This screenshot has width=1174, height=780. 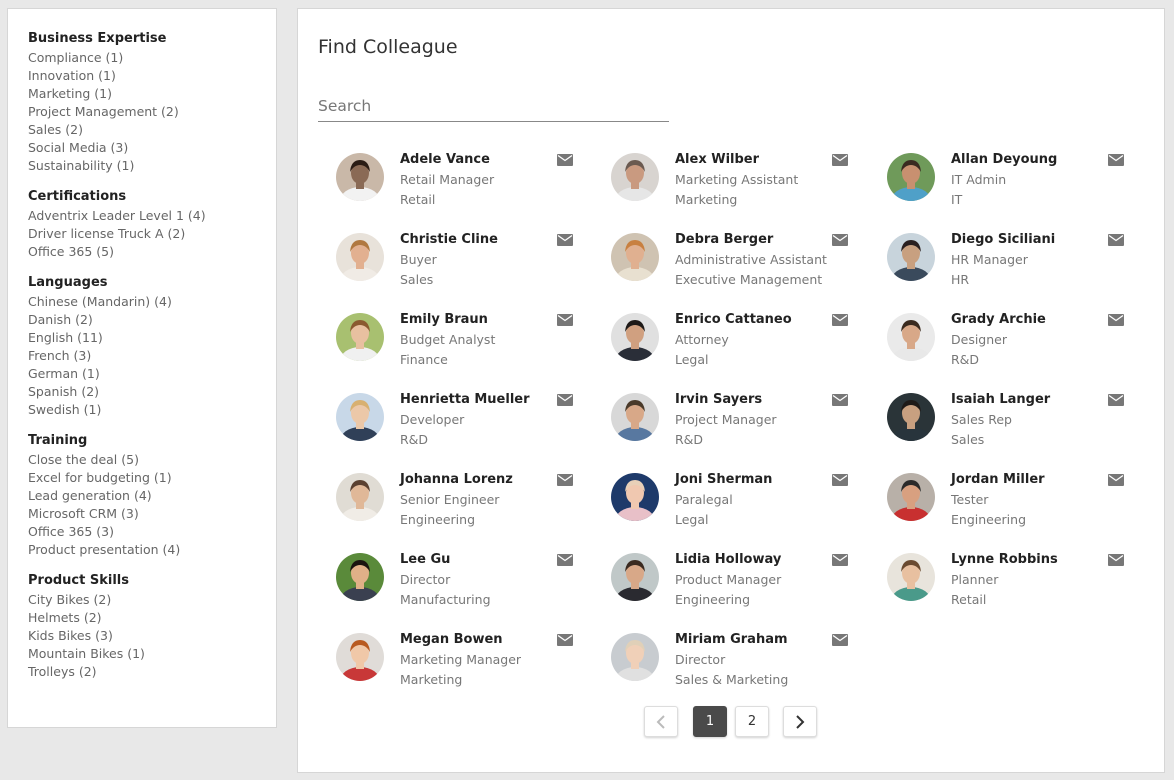 What do you see at coordinates (152, 496) in the screenshot?
I see `facet-item: Lead generation (4)` at bounding box center [152, 496].